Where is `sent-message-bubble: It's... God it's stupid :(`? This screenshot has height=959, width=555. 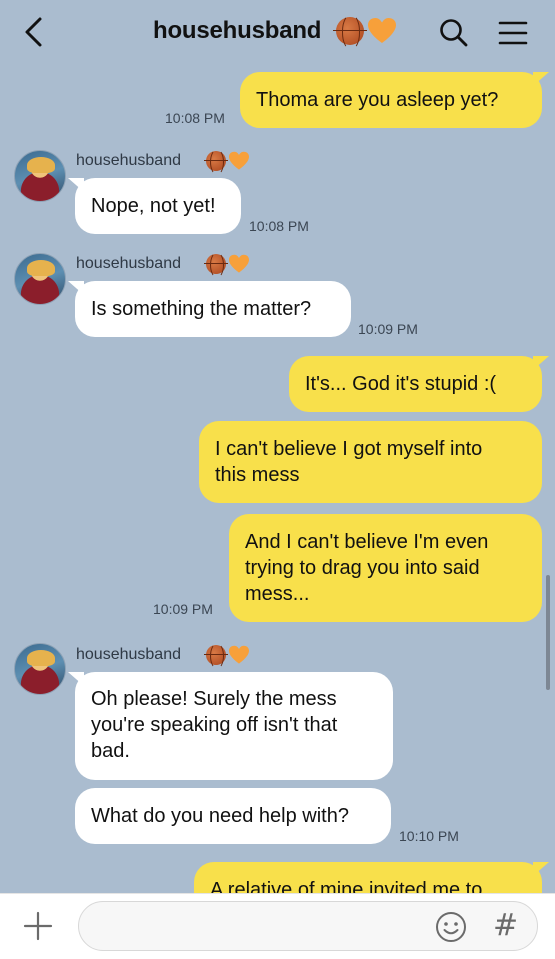 sent-message-bubble: It's... God it's stupid :( is located at coordinates (415, 384).